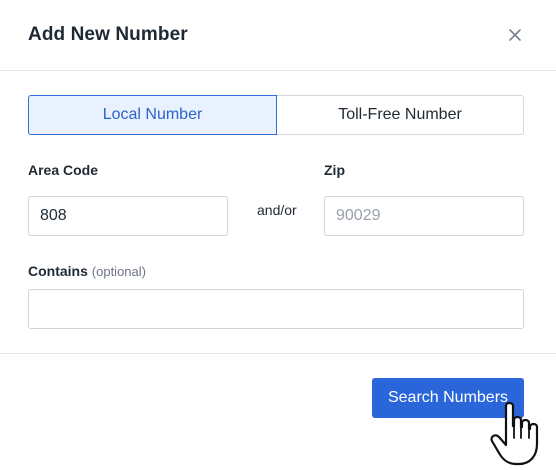 The width and height of the screenshot is (556, 470). I want to click on close-icon, so click(515, 35).